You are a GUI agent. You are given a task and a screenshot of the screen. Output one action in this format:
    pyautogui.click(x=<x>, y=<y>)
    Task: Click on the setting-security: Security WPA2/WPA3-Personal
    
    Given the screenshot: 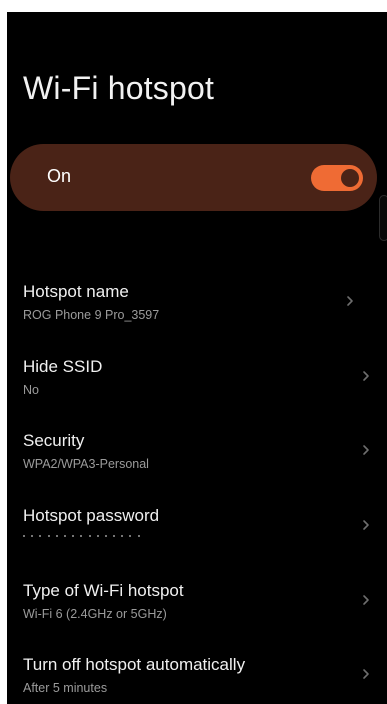 What is the action you would take?
    pyautogui.click(x=197, y=463)
    